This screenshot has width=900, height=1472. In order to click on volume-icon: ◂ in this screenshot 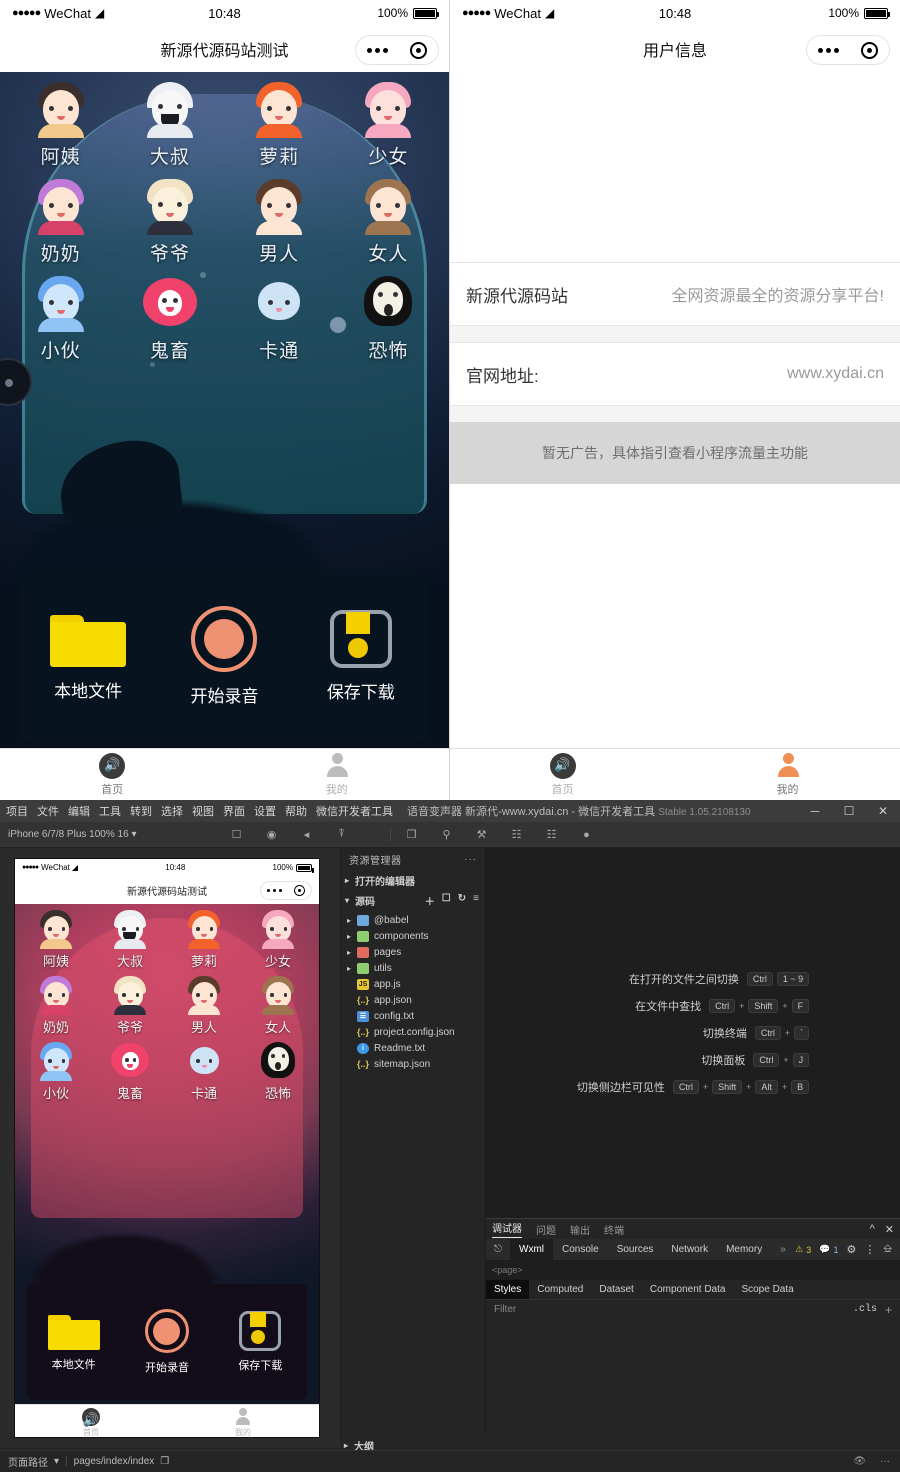, I will do `click(306, 834)`.